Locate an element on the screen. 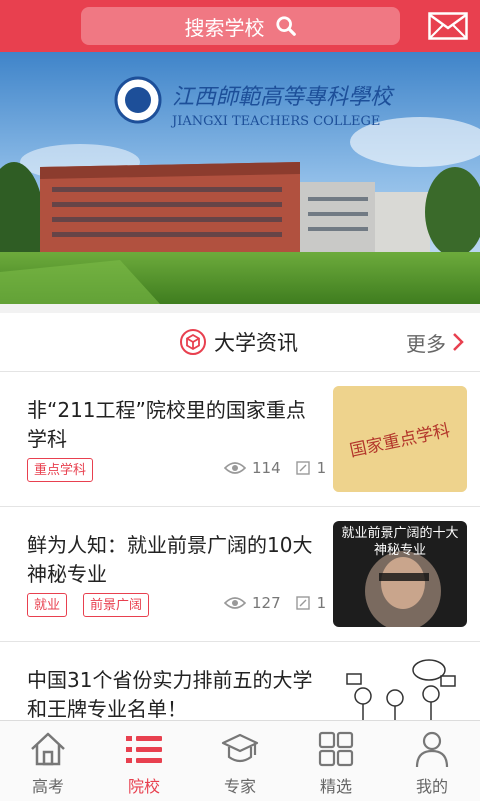 Image resolution: width=480 pixels, height=801 pixels. grid-icon is located at coordinates (336, 749).